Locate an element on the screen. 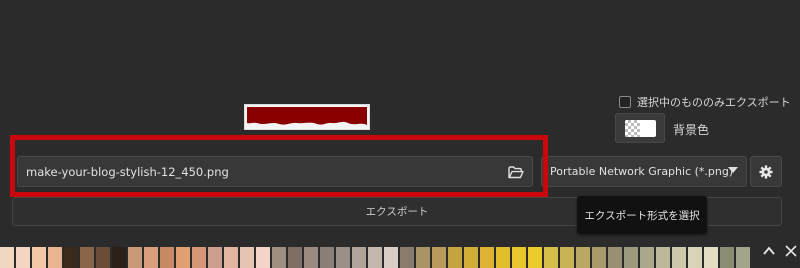 This screenshot has width=800, height=268. folder-open-icon is located at coordinates (516, 172).